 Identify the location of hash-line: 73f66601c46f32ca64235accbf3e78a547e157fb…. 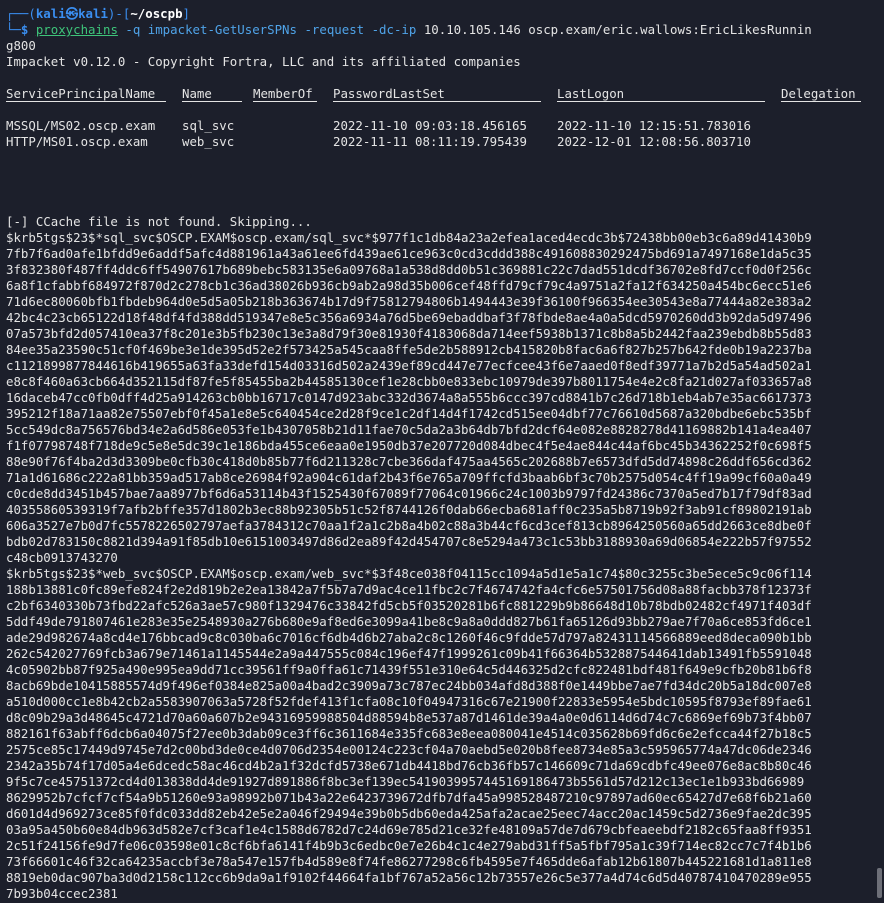
(409, 861).